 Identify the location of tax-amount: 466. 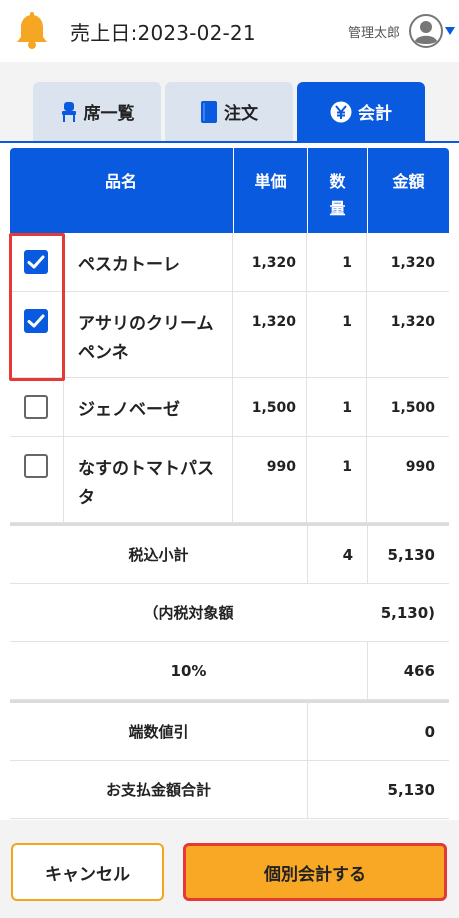
(408, 670).